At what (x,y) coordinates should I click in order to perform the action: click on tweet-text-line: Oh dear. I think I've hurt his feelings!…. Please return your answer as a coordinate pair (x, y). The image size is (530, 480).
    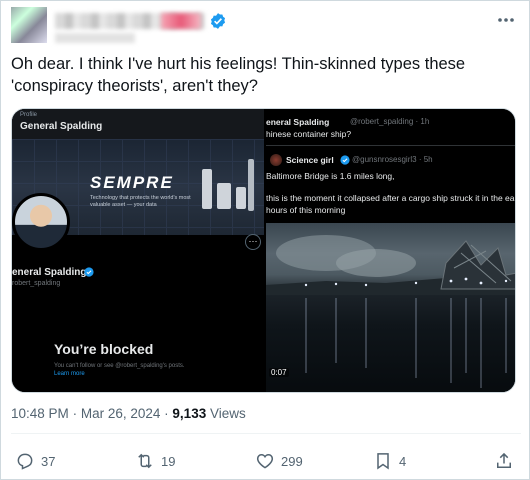
    Looking at the image, I should click on (238, 64).